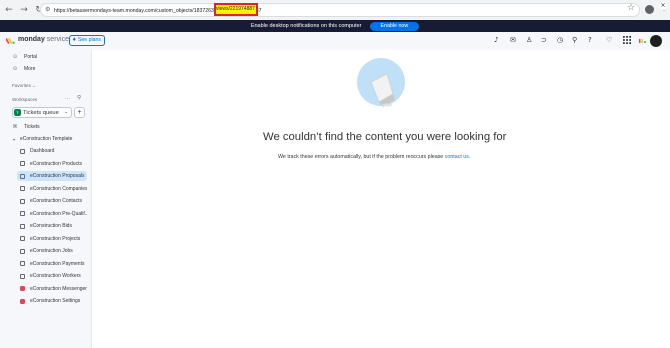 This screenshot has width=670, height=348. Describe the element at coordinates (79, 98) in the screenshot. I see `workspace-search-icon: ⚲` at that location.